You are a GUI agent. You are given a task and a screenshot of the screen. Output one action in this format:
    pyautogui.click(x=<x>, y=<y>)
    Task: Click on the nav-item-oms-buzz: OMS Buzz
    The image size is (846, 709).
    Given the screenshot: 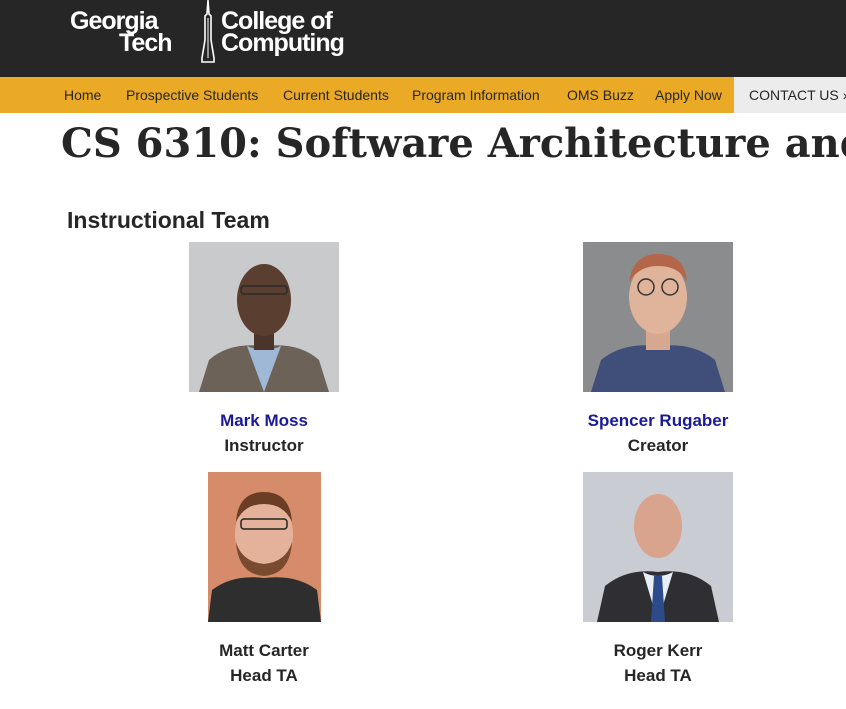 What is the action you would take?
    pyautogui.click(x=600, y=95)
    